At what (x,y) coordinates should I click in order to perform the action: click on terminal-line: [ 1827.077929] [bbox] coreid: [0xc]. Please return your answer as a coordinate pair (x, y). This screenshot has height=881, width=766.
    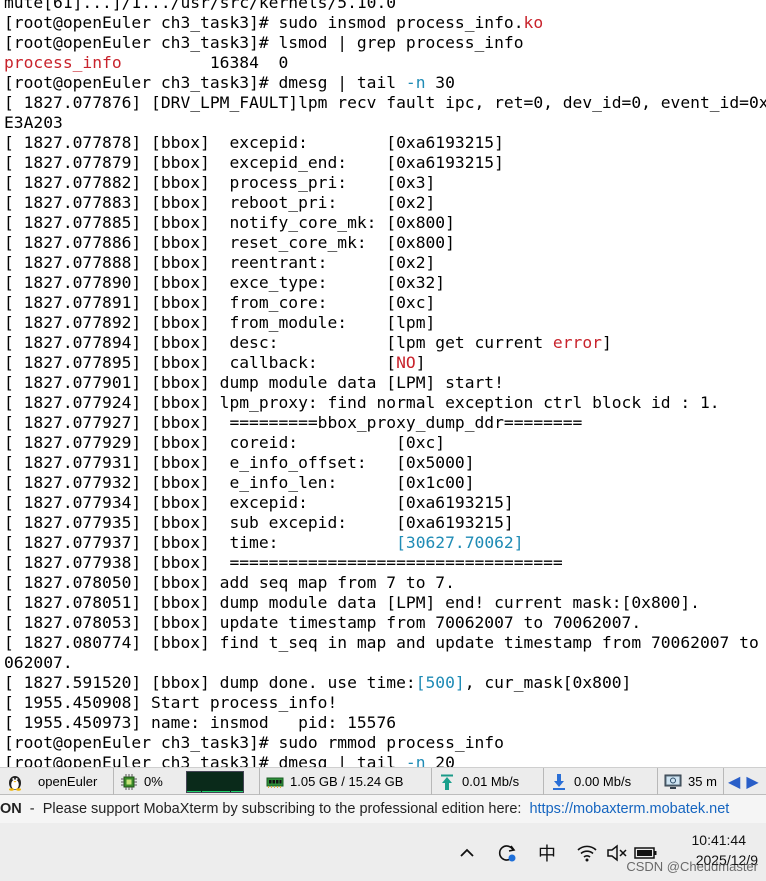
    Looking at the image, I should click on (224, 443).